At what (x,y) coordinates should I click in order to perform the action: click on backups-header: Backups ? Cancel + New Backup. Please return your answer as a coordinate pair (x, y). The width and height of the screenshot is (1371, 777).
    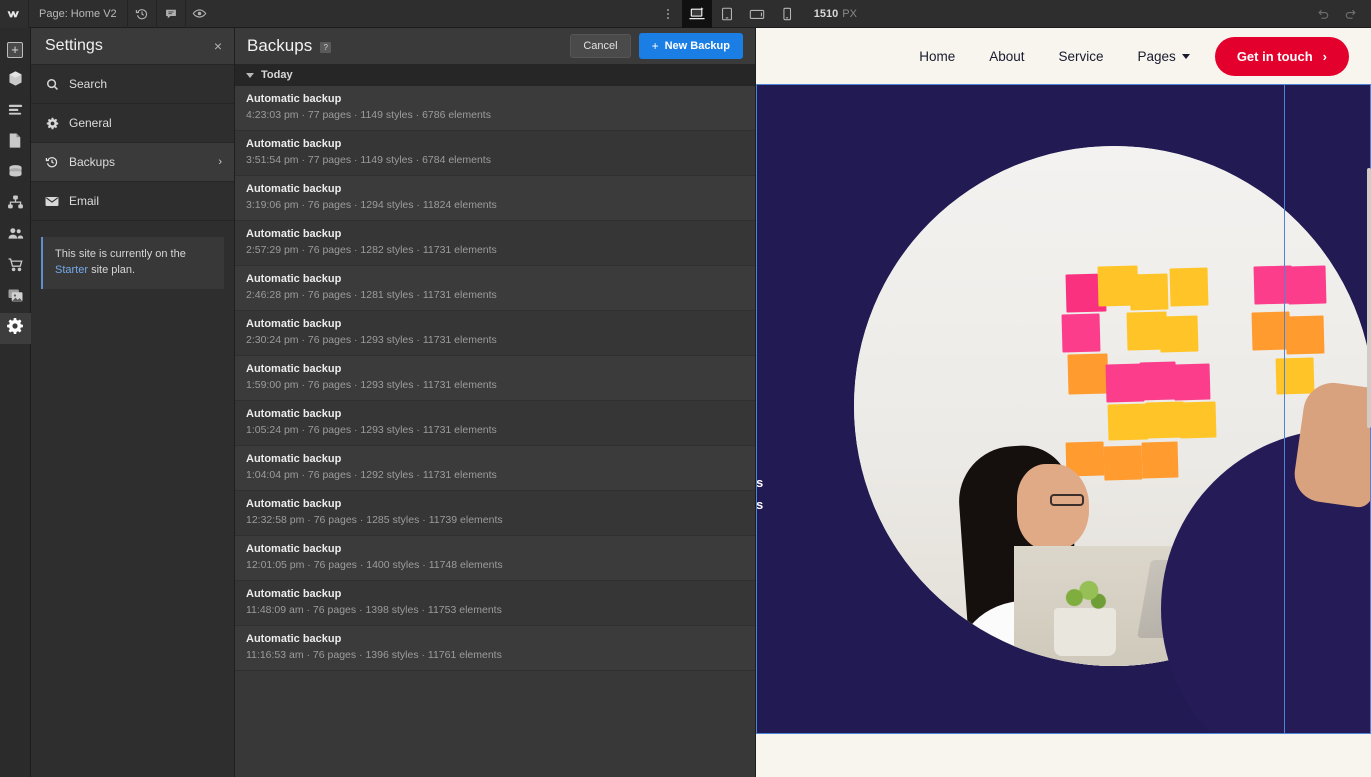
    Looking at the image, I should click on (495, 46).